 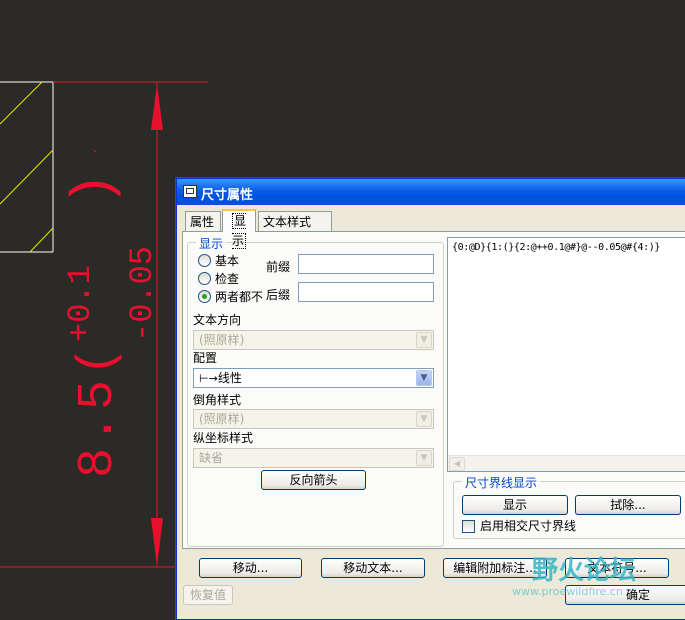 I want to click on intersect-witness-checkbox, so click(x=468, y=526).